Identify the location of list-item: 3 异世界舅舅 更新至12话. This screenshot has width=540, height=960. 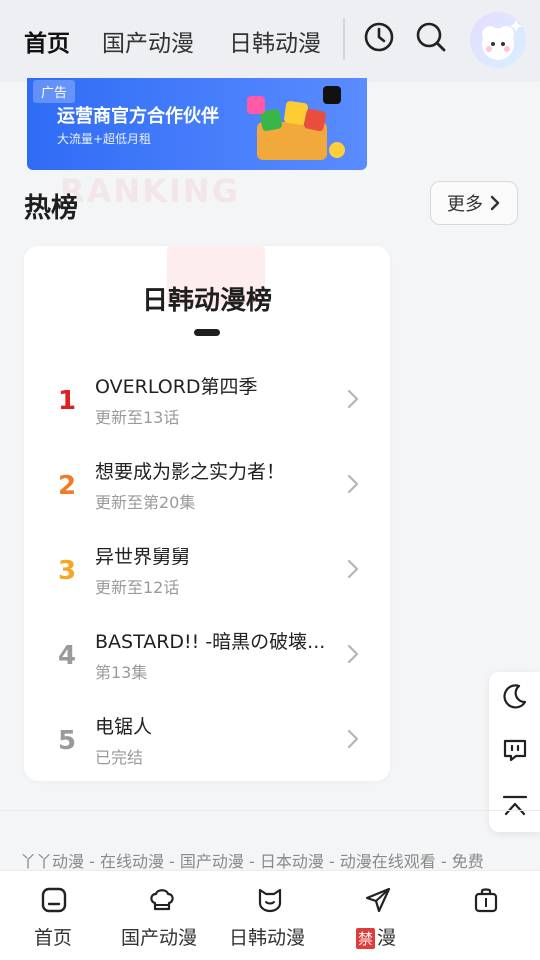
(207, 580).